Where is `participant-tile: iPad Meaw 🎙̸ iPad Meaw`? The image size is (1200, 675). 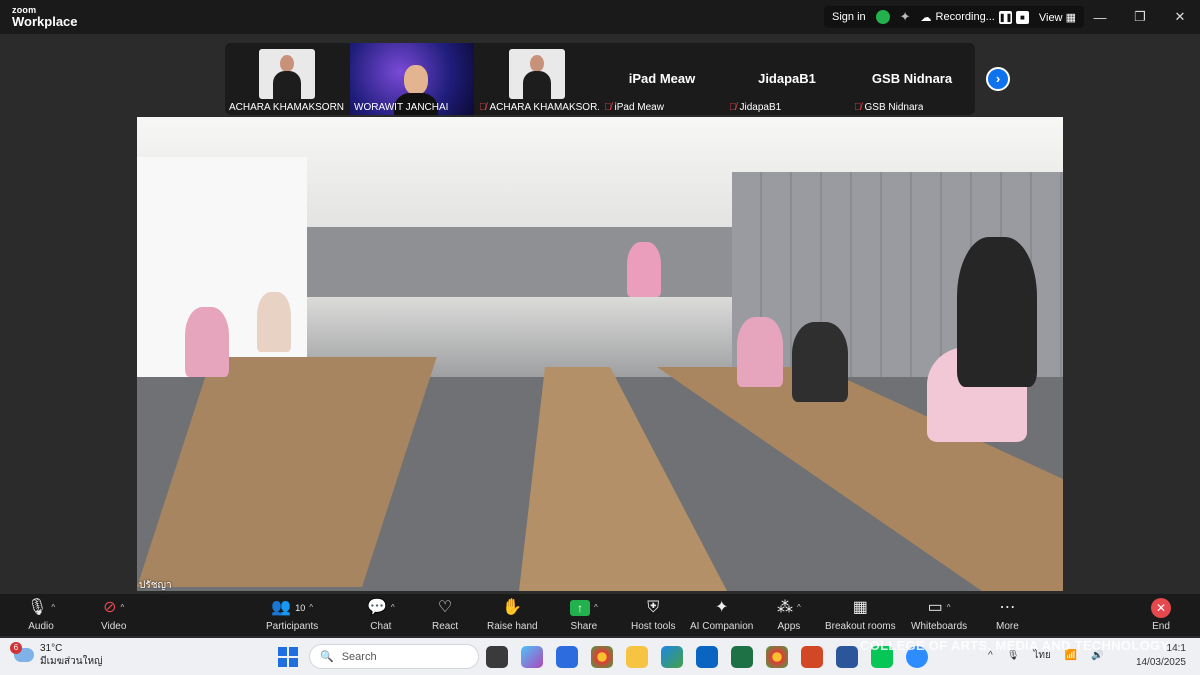 participant-tile: iPad Meaw 🎙̸ iPad Meaw is located at coordinates (662, 79).